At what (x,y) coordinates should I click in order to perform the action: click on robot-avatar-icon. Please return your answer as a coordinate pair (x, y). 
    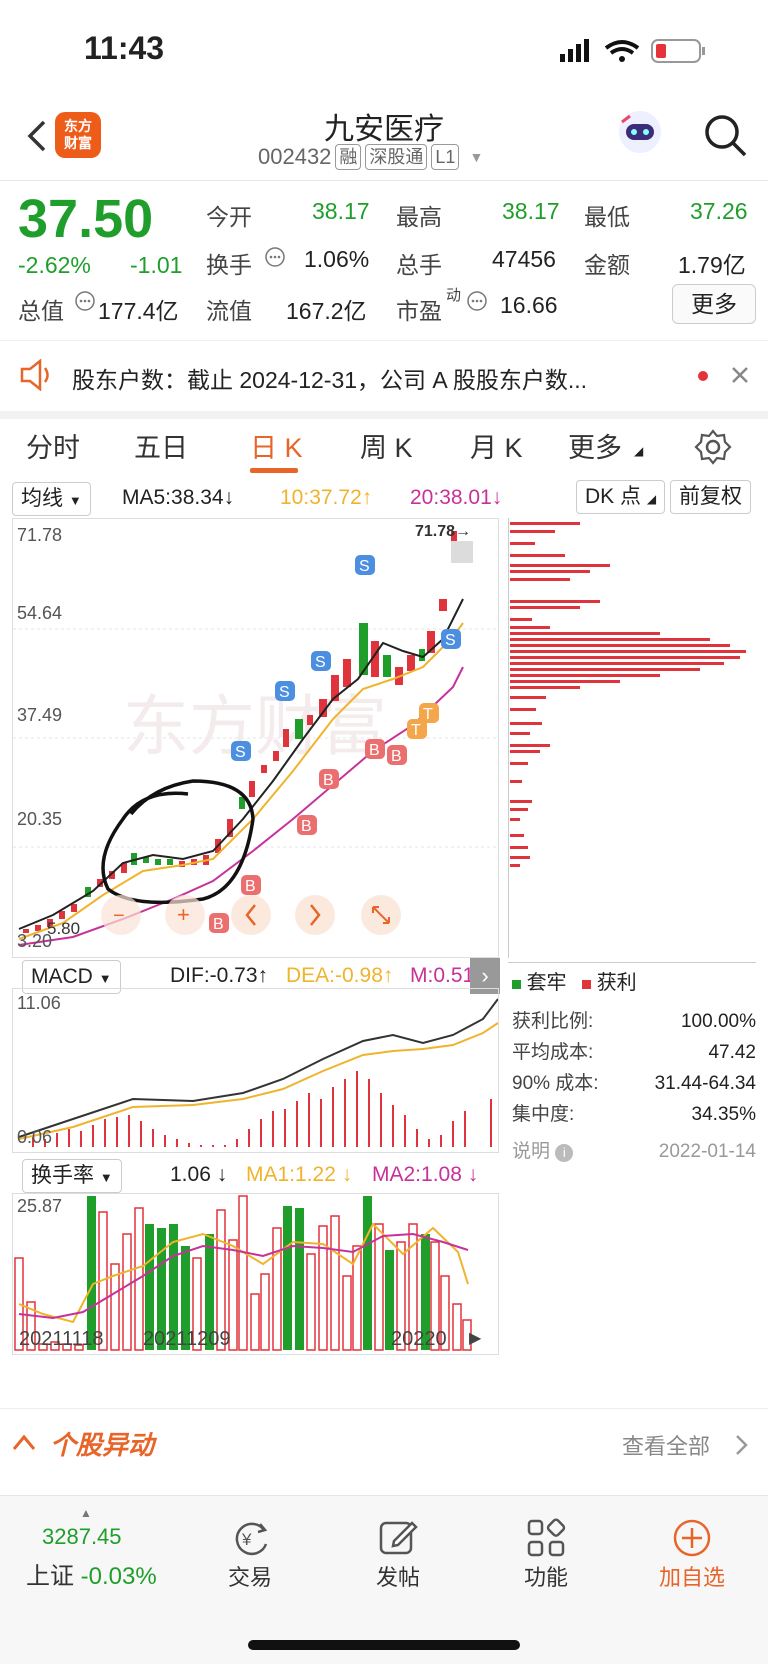
    Looking at the image, I should click on (640, 132).